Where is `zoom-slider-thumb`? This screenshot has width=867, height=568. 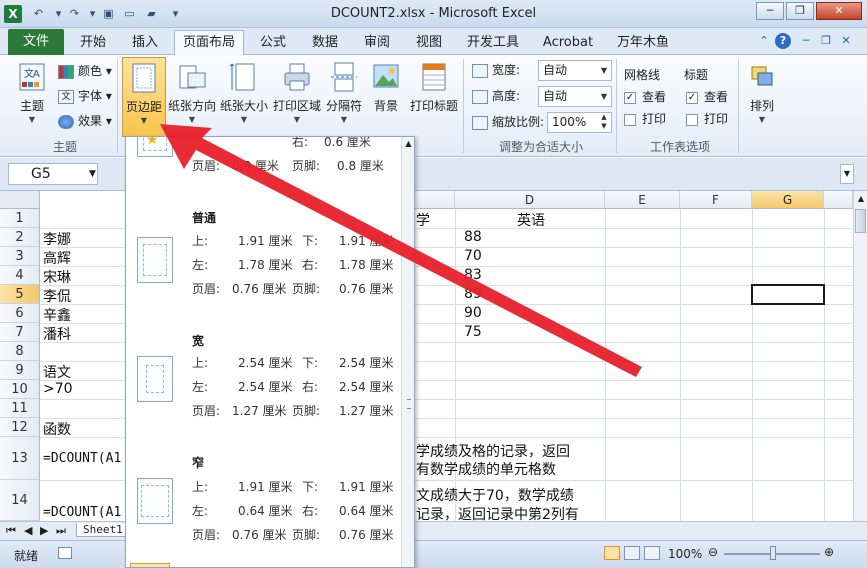
zoom-slider-thumb is located at coordinates (773, 553).